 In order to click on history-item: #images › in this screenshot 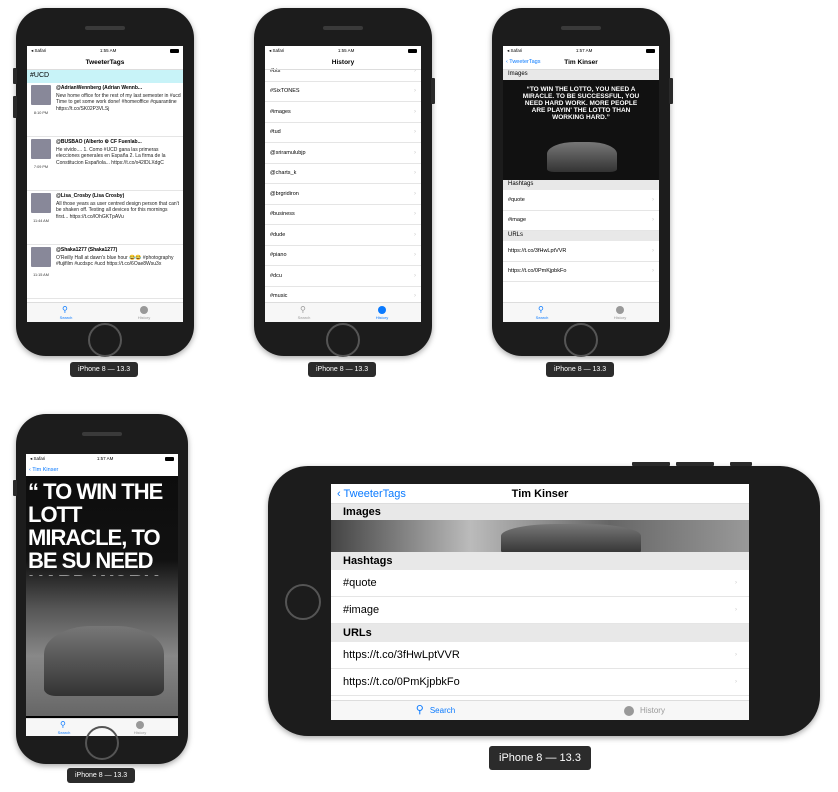, I will do `click(343, 112)`.